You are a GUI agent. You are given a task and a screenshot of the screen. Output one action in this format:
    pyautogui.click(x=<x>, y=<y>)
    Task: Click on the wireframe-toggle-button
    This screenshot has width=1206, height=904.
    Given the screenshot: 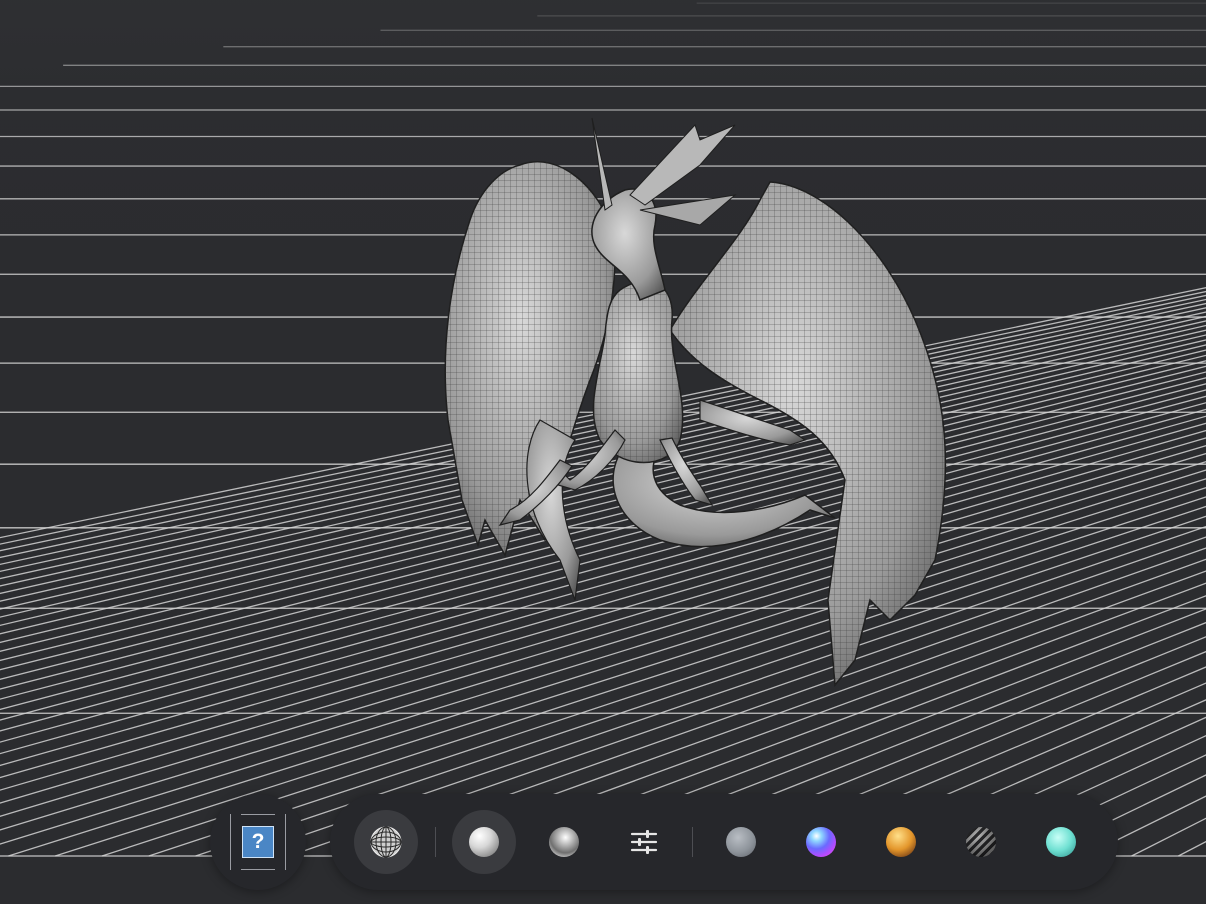 What is the action you would take?
    pyautogui.click(x=386, y=842)
    